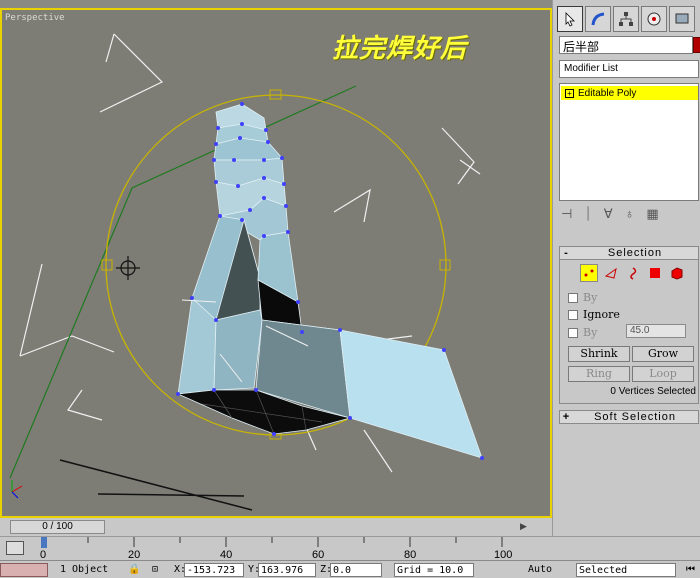 This screenshot has height=578, width=700. I want to click on display-icon, so click(682, 18).